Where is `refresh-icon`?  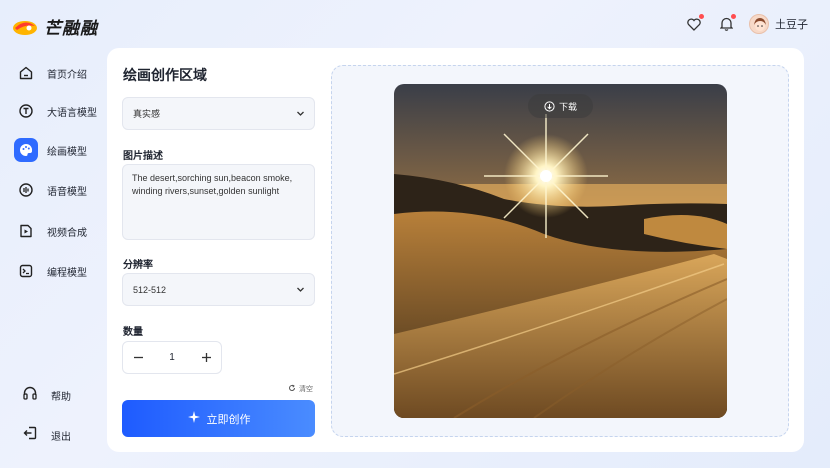
refresh-icon is located at coordinates (292, 389).